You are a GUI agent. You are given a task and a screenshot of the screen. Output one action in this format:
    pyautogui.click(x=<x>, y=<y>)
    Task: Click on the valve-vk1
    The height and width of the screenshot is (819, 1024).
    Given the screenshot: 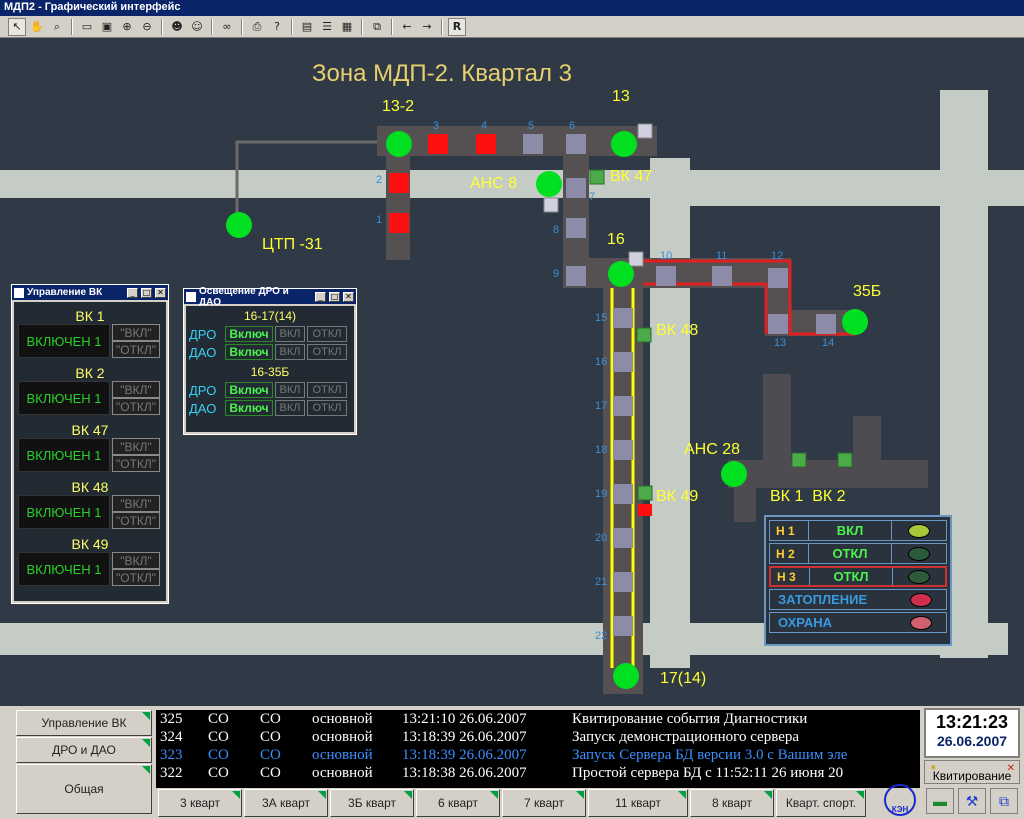 What is the action you would take?
    pyautogui.click(x=799, y=460)
    